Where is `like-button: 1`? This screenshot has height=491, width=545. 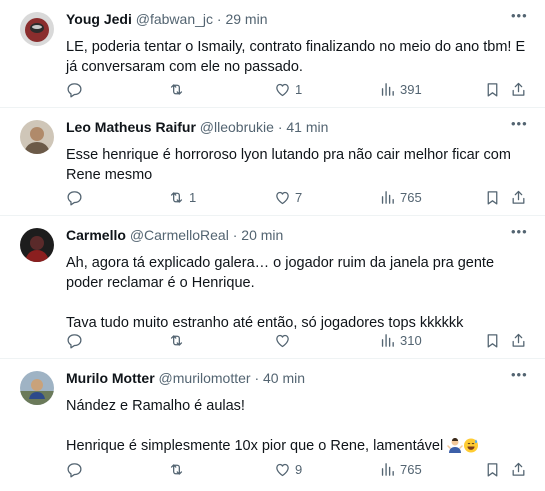 like-button: 1 is located at coordinates (288, 89).